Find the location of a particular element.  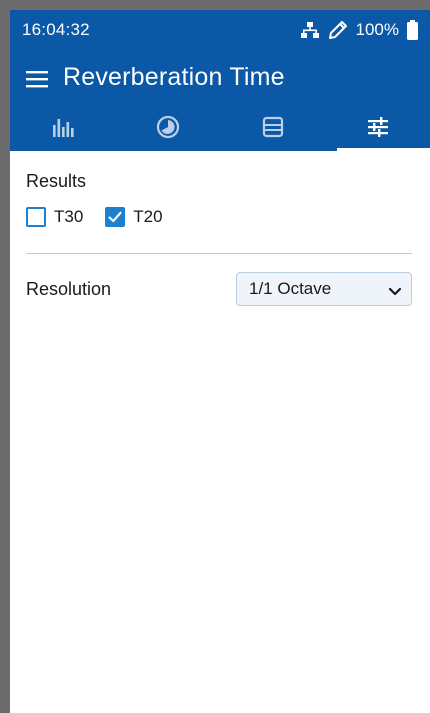

resolution-label: Resolution is located at coordinates (69, 289).